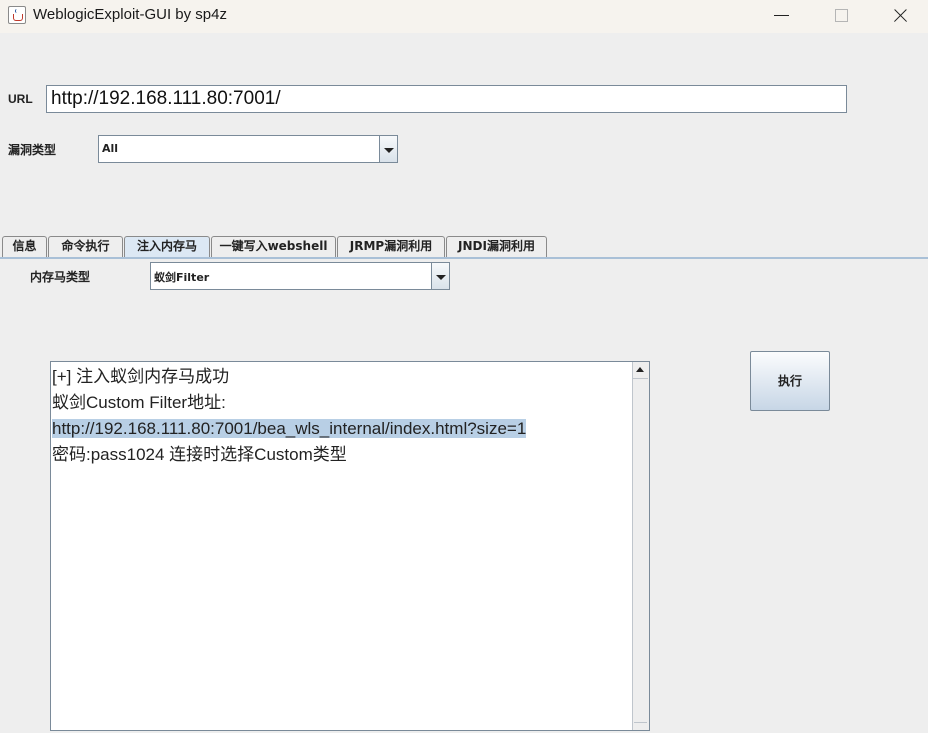  Describe the element at coordinates (60, 277) in the screenshot. I see `memshell-type-label: 内存马类型` at that location.